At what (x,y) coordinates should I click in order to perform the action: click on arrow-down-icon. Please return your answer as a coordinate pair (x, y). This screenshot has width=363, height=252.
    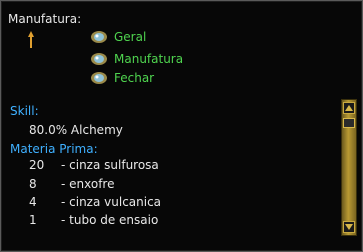
    Looking at the image, I should click on (349, 227).